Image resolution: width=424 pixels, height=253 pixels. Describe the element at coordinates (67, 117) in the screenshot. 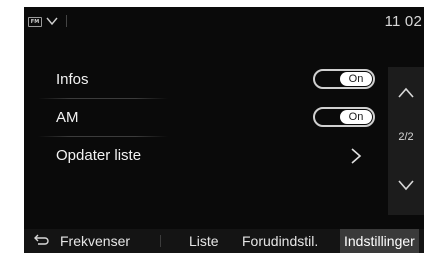

I see `row-label: AM` at that location.